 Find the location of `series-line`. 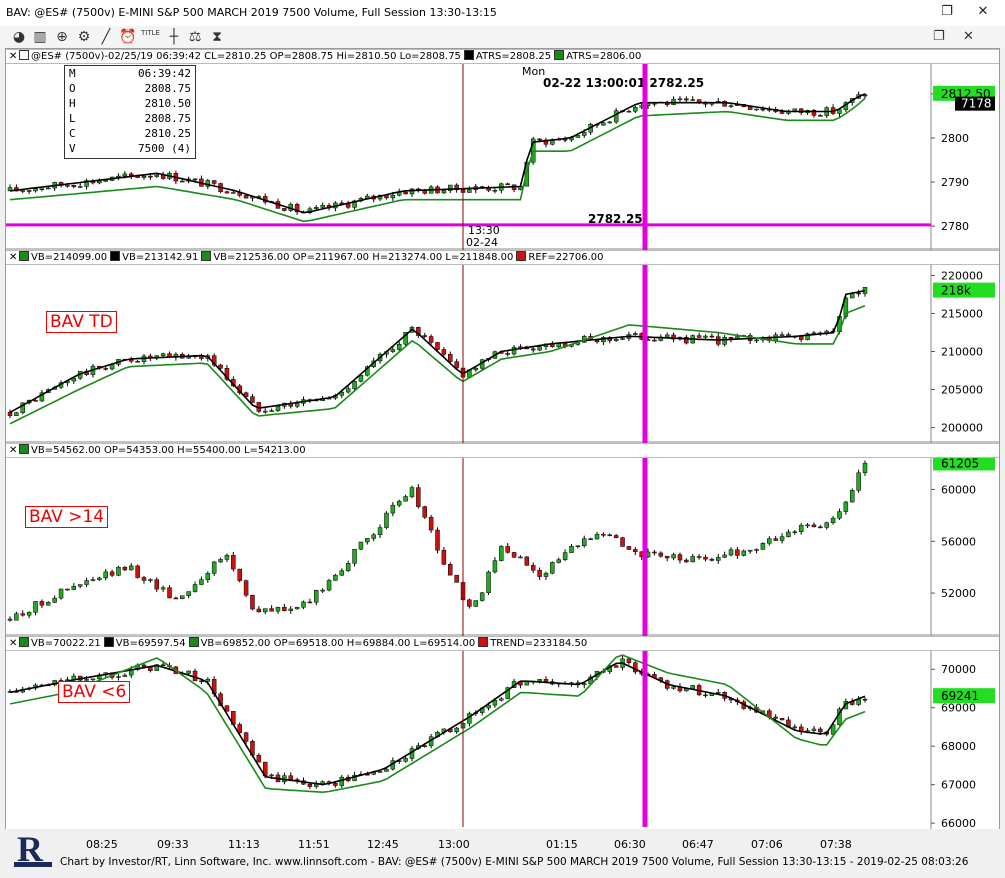

series-line is located at coordinates (437, 724).